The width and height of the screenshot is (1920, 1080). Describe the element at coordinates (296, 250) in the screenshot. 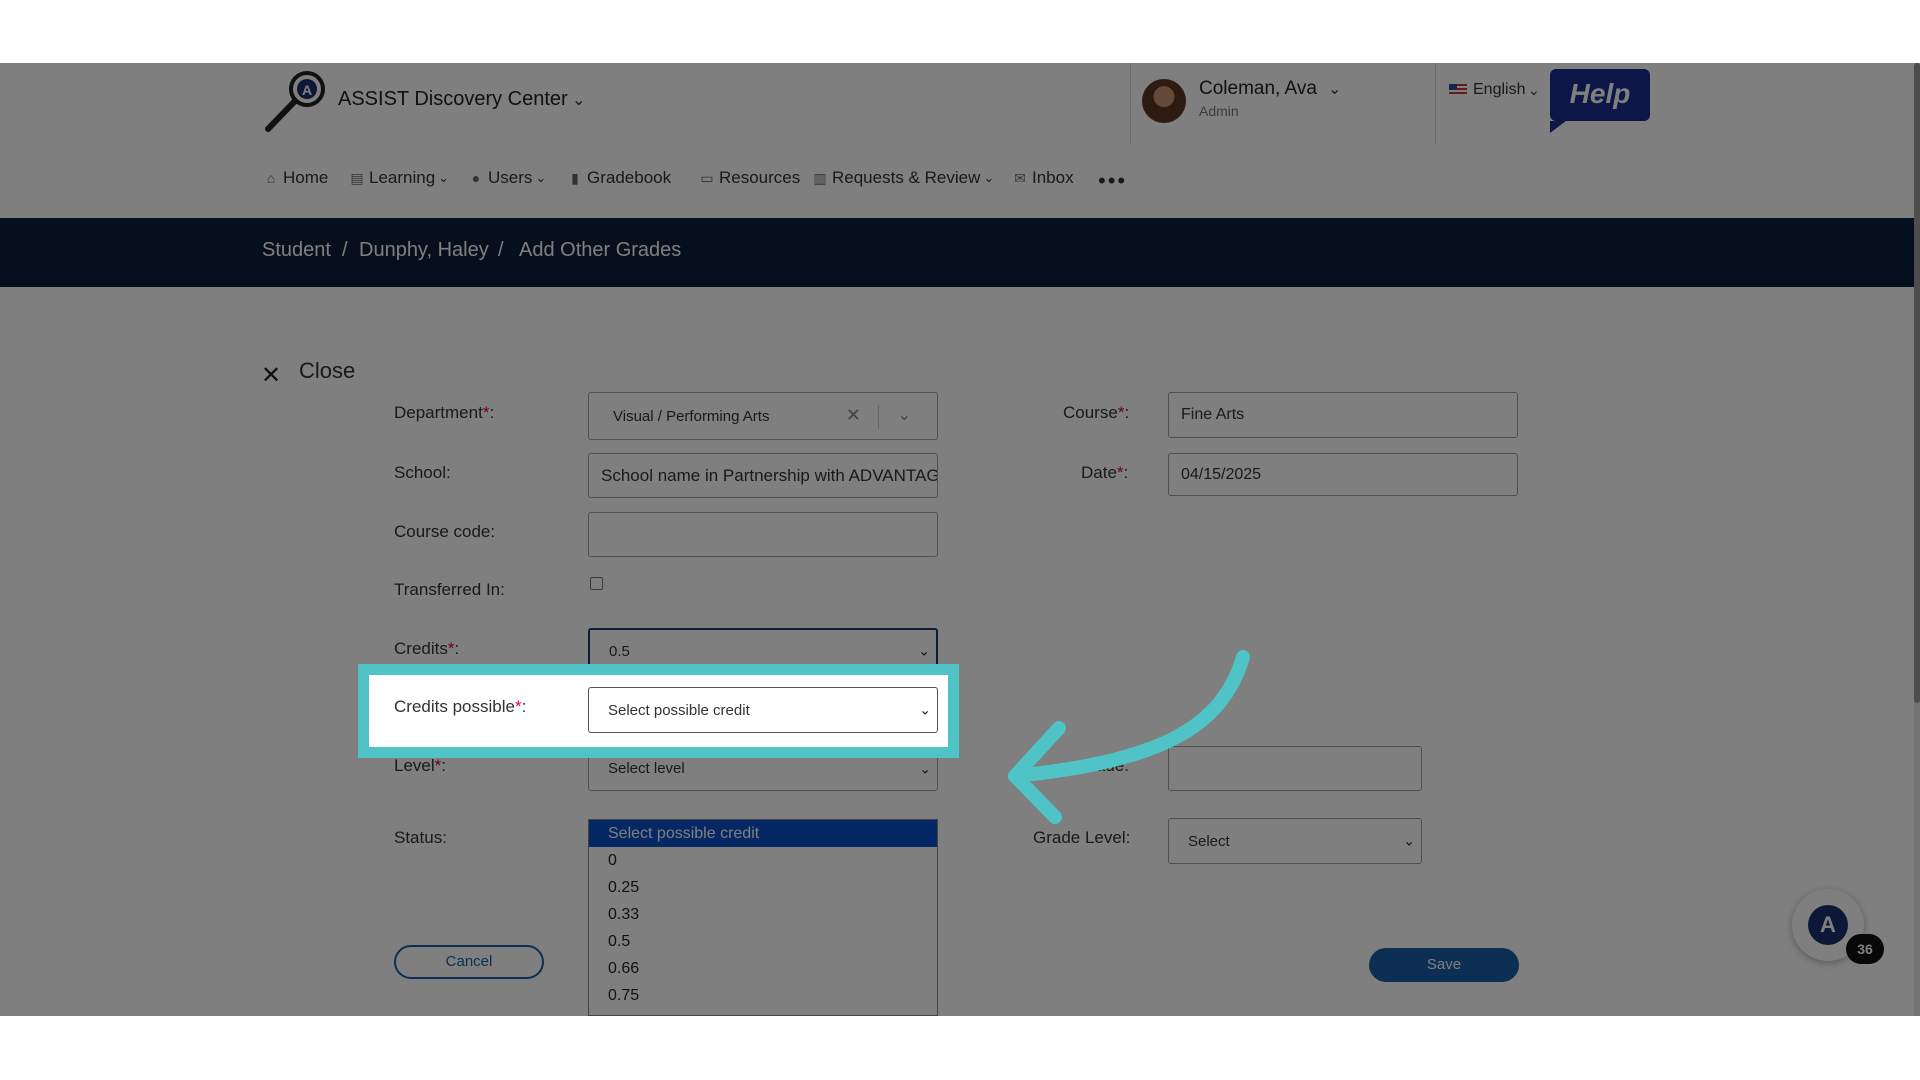

I see `breadcrumb-student: Student` at that location.